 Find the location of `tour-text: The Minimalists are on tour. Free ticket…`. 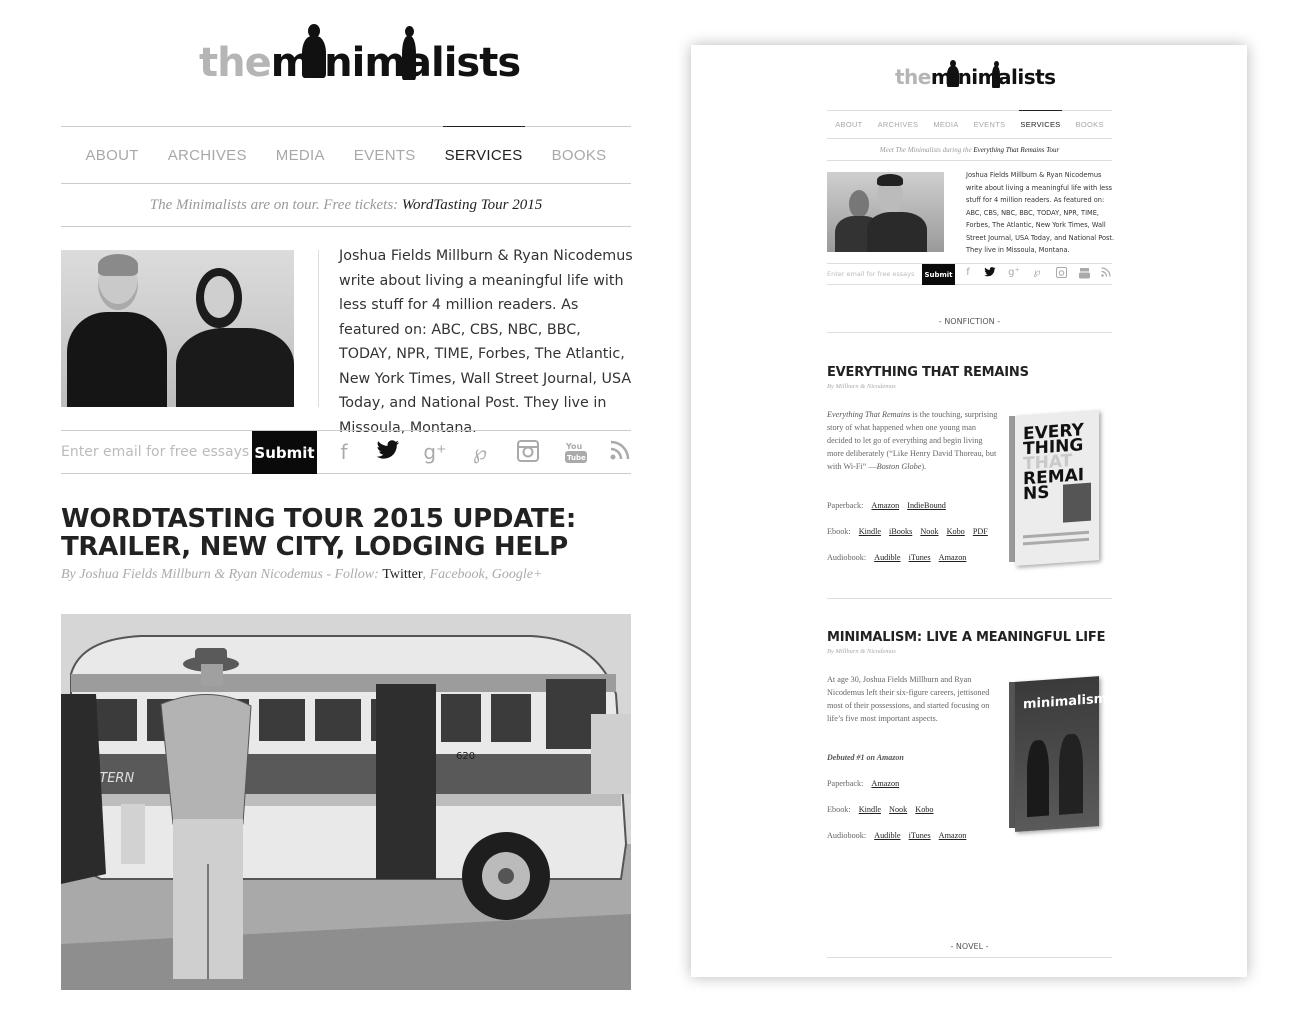

tour-text: The Minimalists are on tour. Free ticket… is located at coordinates (274, 205).